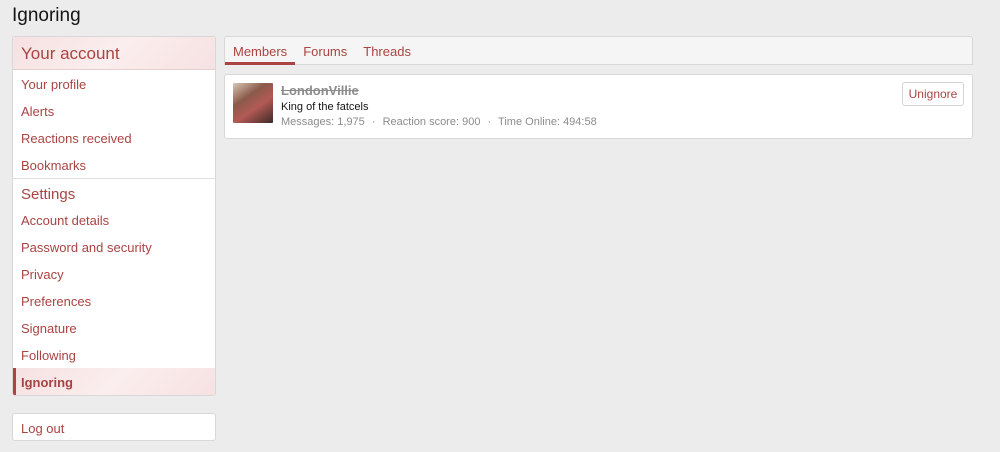 This screenshot has height=452, width=1000. I want to click on reaction-score-value: 900, so click(471, 122).